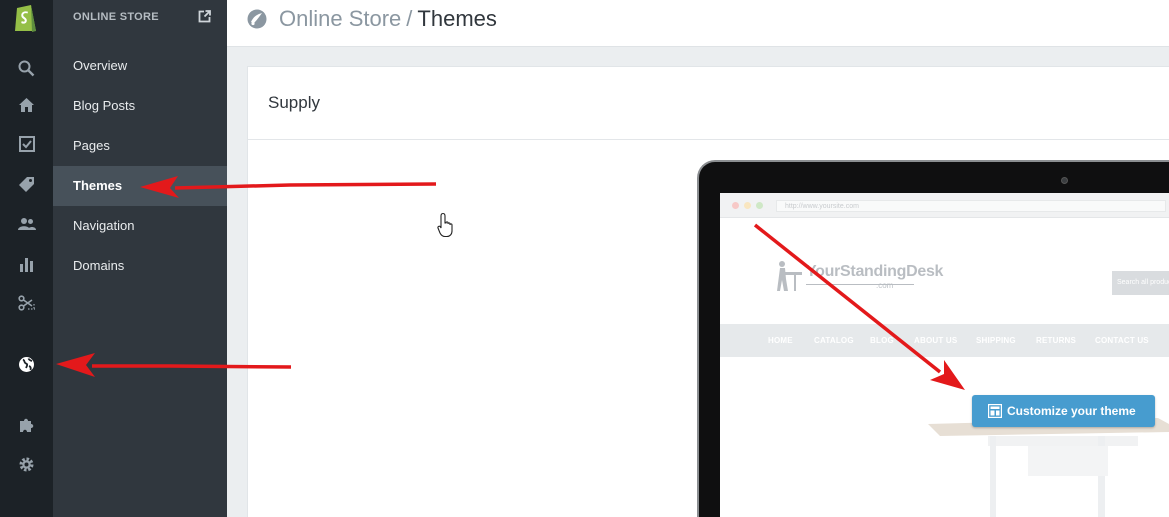 Image resolution: width=1169 pixels, height=517 pixels. What do you see at coordinates (257, 19) in the screenshot?
I see `online-store-palette-icon` at bounding box center [257, 19].